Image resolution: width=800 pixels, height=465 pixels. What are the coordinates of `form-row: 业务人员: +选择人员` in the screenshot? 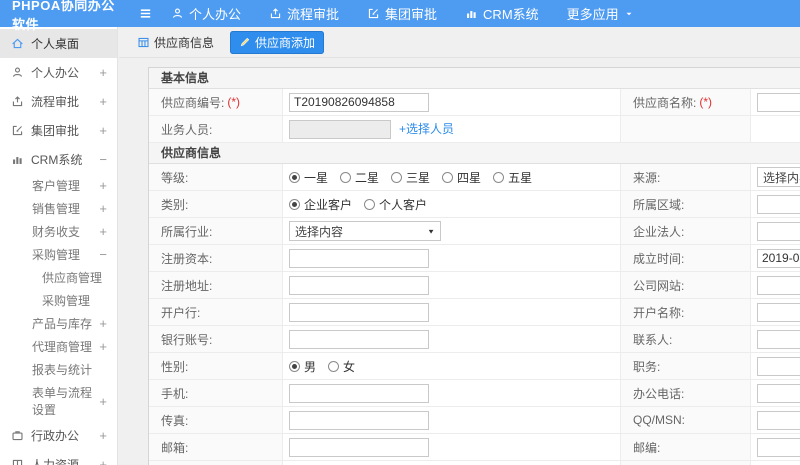 It's located at (474, 129).